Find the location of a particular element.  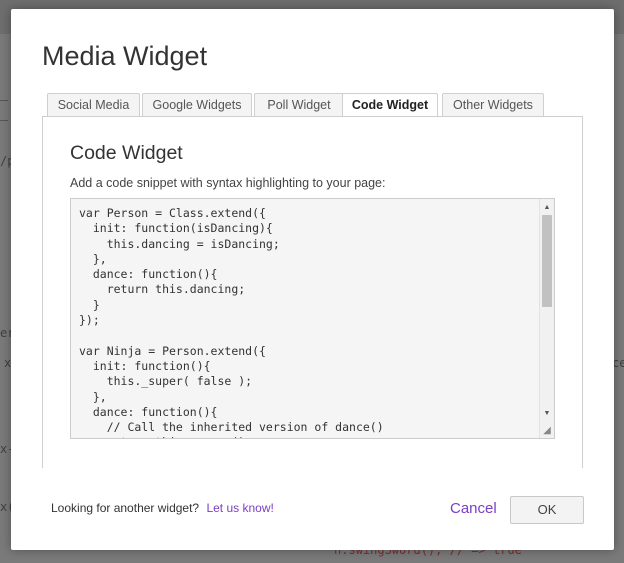

tab-other-widgets: Other Widgets is located at coordinates (493, 105).